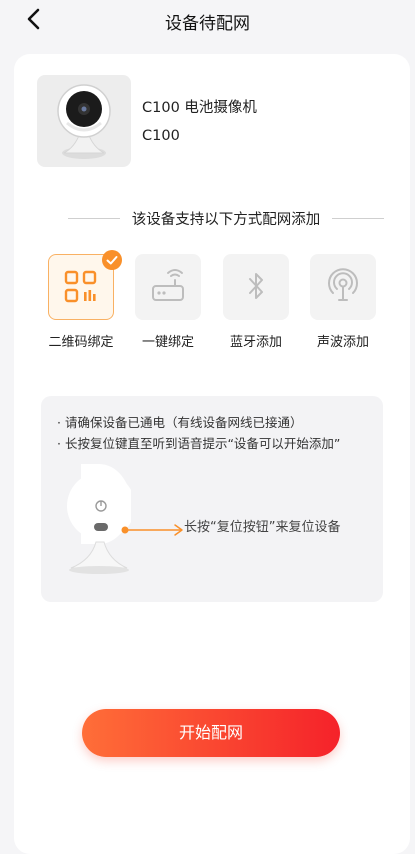 The image size is (415, 854). I want to click on divider-line-right, so click(358, 218).